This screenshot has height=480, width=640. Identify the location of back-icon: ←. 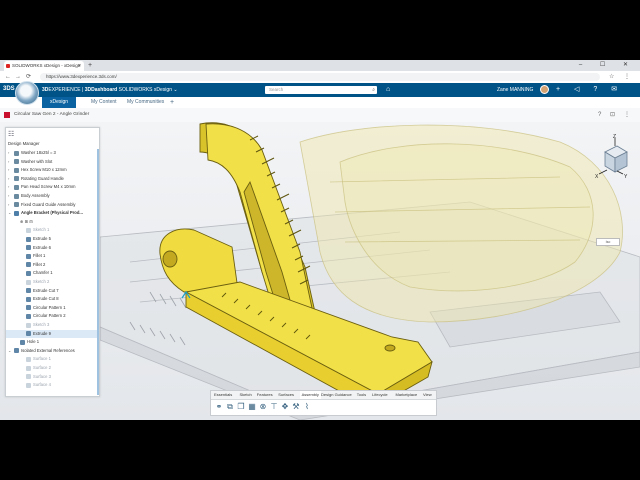
(8, 77).